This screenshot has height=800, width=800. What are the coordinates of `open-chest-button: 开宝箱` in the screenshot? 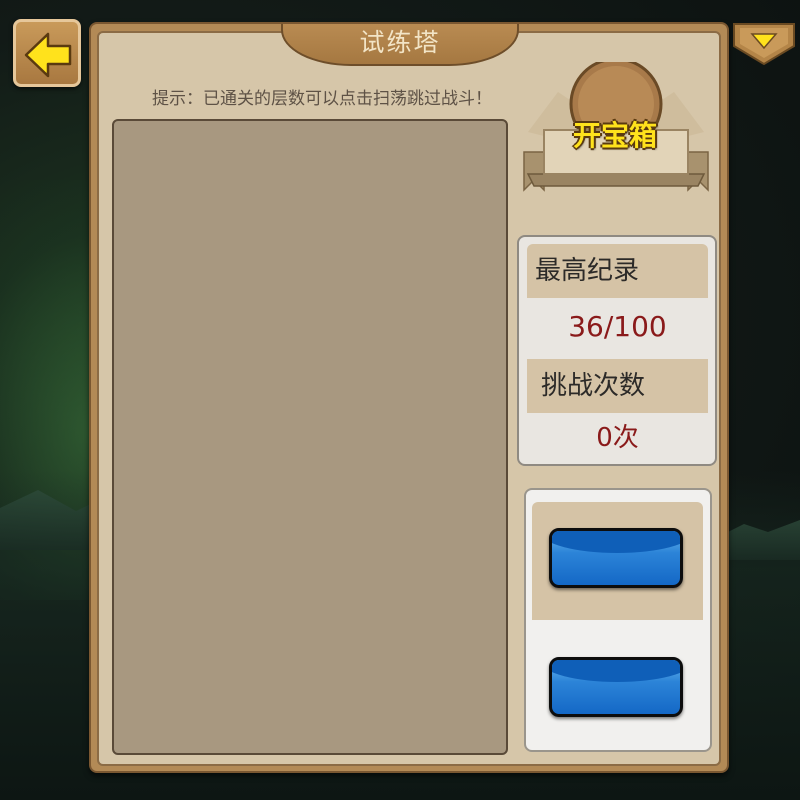 It's located at (615, 136).